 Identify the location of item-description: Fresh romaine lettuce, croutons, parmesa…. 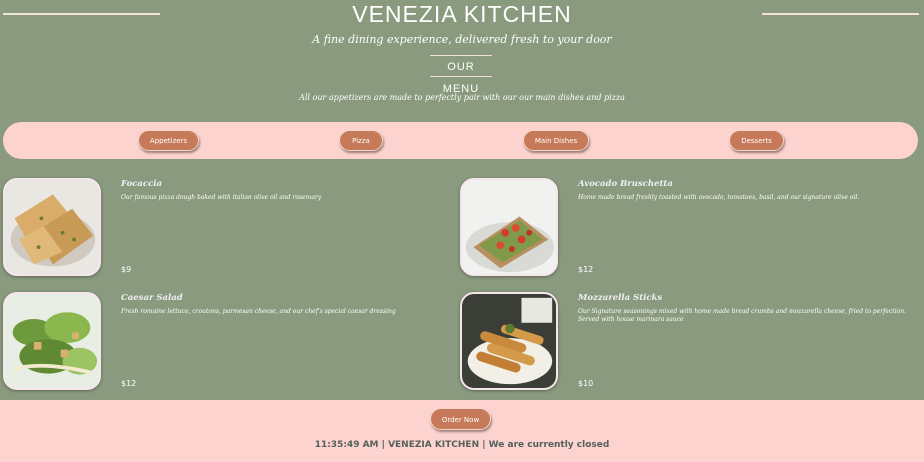
(258, 311).